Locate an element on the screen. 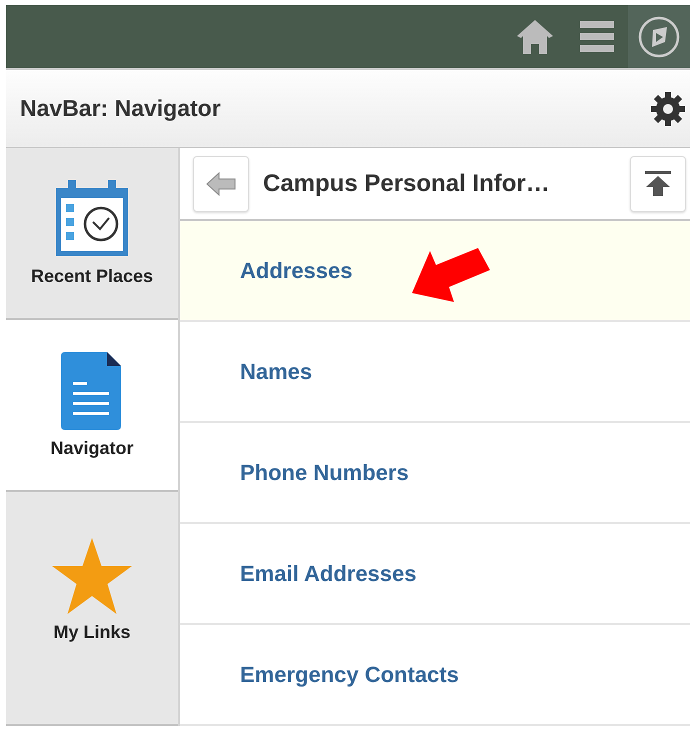 The width and height of the screenshot is (690, 731). star-icon is located at coordinates (92, 576).